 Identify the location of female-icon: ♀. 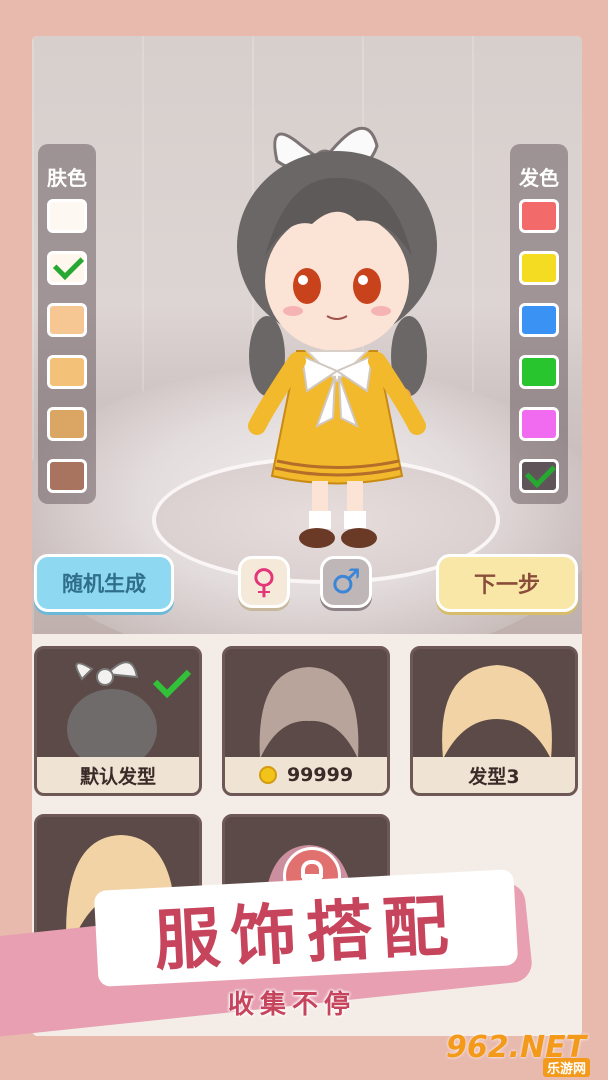
(264, 582).